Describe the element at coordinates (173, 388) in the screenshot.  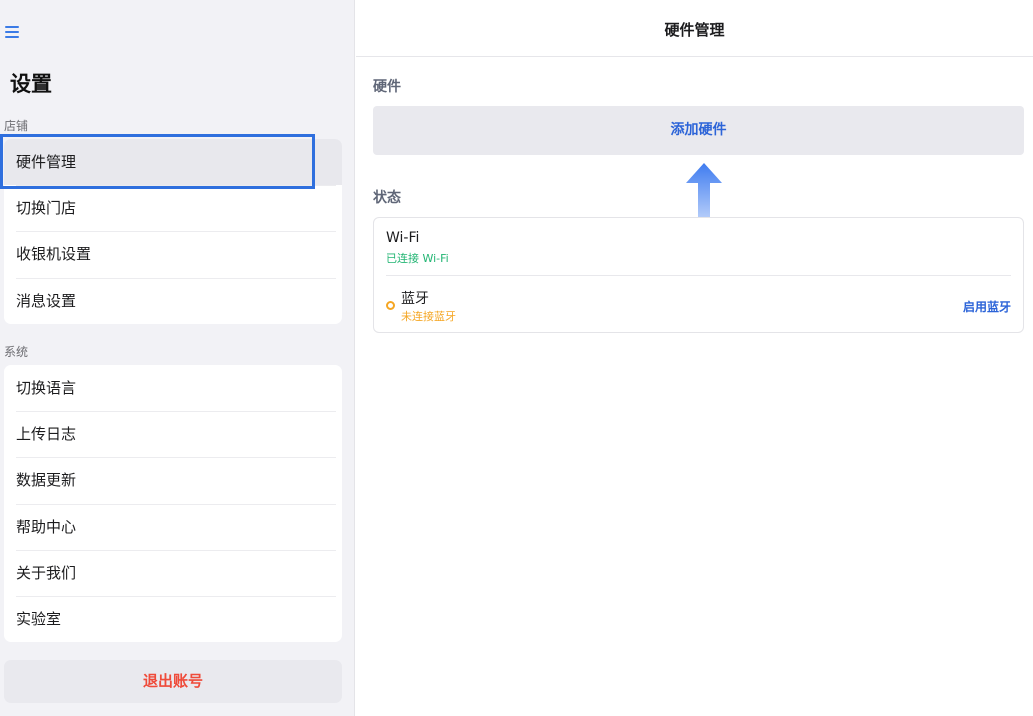
I see `sidebar-item-switch-language: 切换语言` at that location.